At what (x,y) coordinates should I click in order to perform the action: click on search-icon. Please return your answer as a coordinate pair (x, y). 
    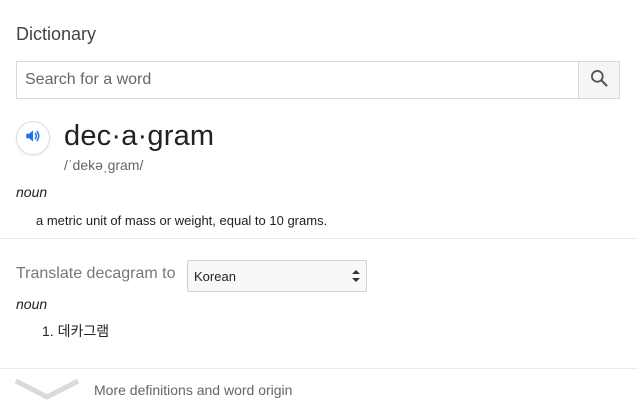
    Looking at the image, I should click on (599, 80).